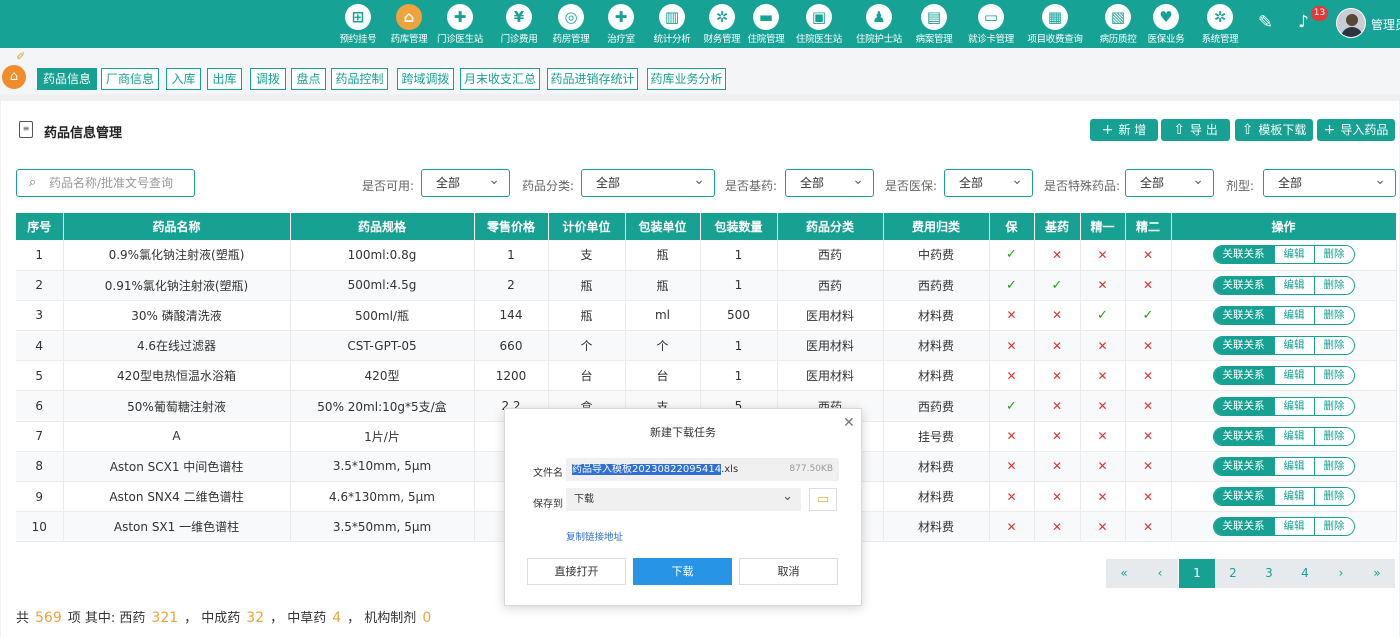 The image size is (1400, 637). What do you see at coordinates (359, 79) in the screenshot?
I see `tab-6: 药品控制` at bounding box center [359, 79].